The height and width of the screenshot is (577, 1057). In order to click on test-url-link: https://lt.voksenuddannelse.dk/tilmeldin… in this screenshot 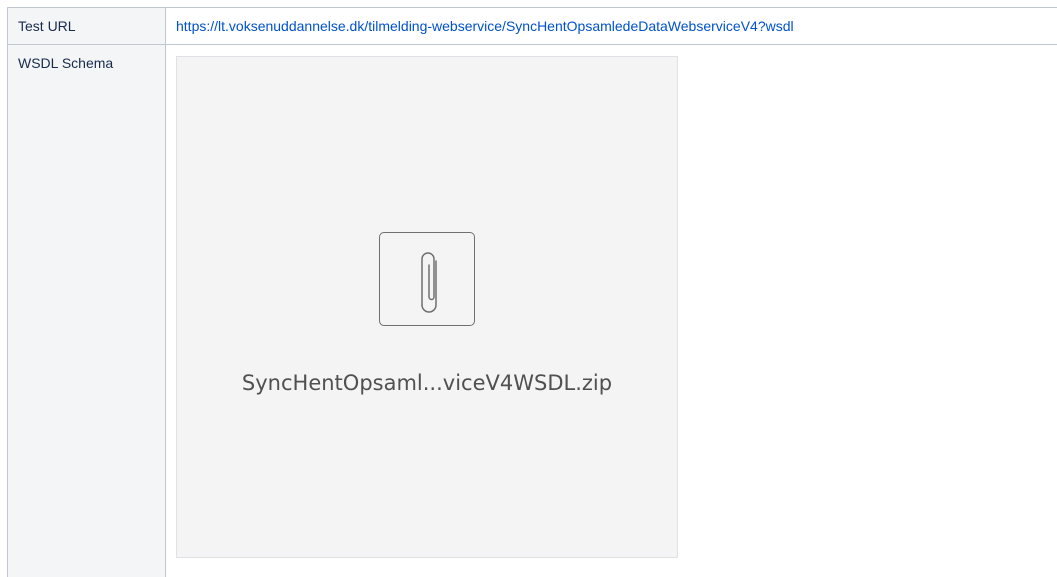, I will do `click(485, 26)`.